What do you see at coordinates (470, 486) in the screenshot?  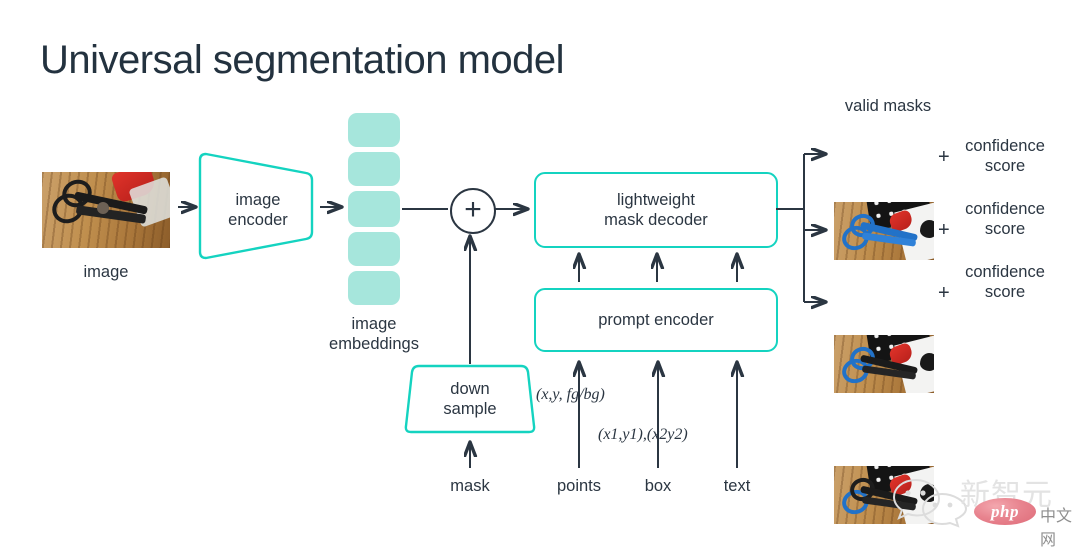 I see `prompt-input-label-mask: mask` at bounding box center [470, 486].